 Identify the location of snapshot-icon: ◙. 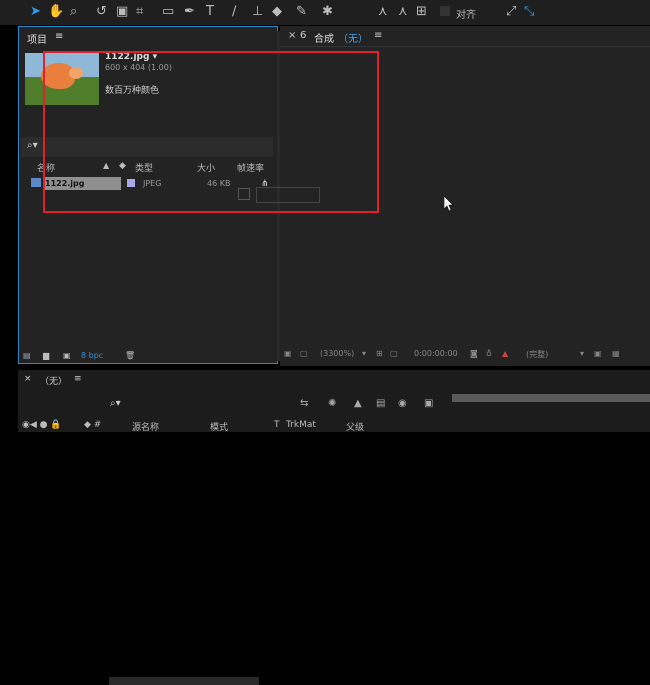
(474, 353).